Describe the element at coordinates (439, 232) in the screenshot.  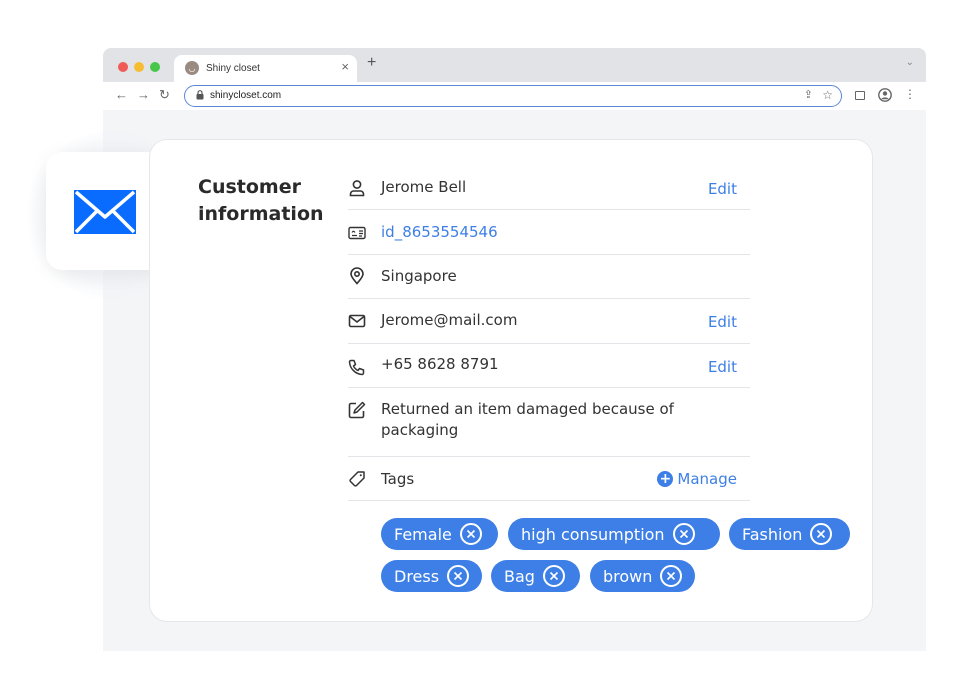
I see `customer-id-link: id_8653554546` at that location.